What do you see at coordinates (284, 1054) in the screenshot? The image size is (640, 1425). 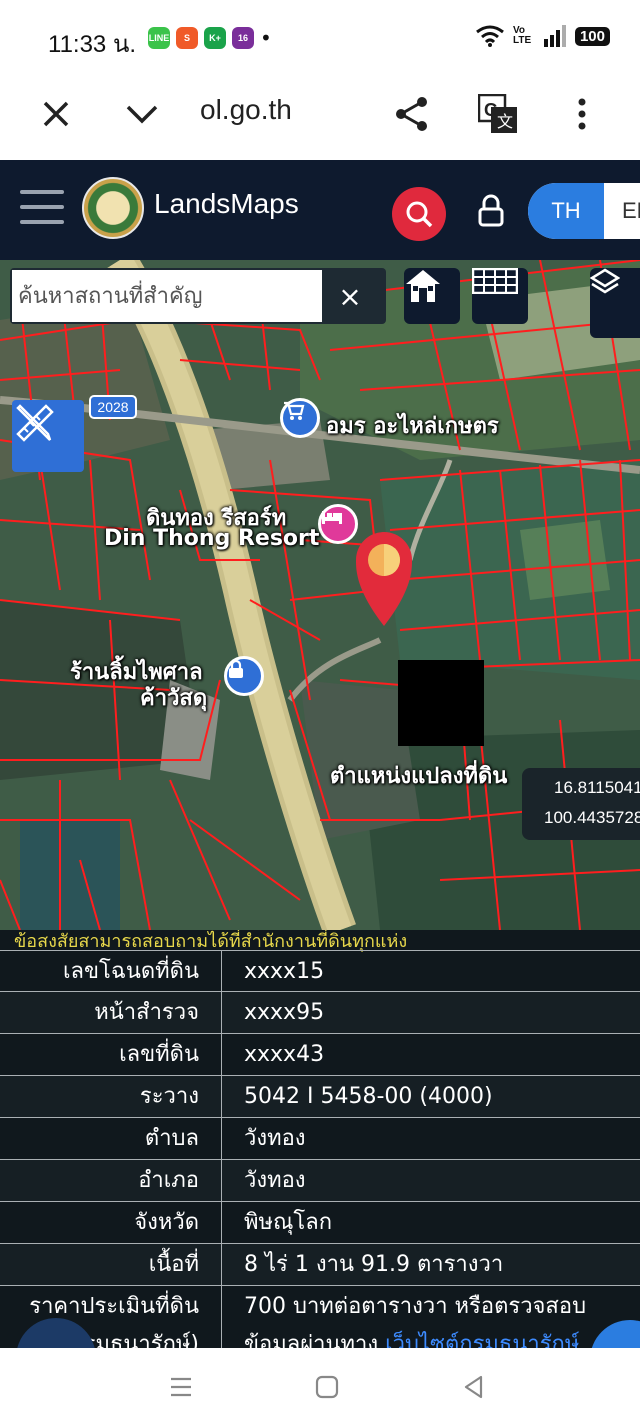 I see `row-value: xxxx43` at bounding box center [284, 1054].